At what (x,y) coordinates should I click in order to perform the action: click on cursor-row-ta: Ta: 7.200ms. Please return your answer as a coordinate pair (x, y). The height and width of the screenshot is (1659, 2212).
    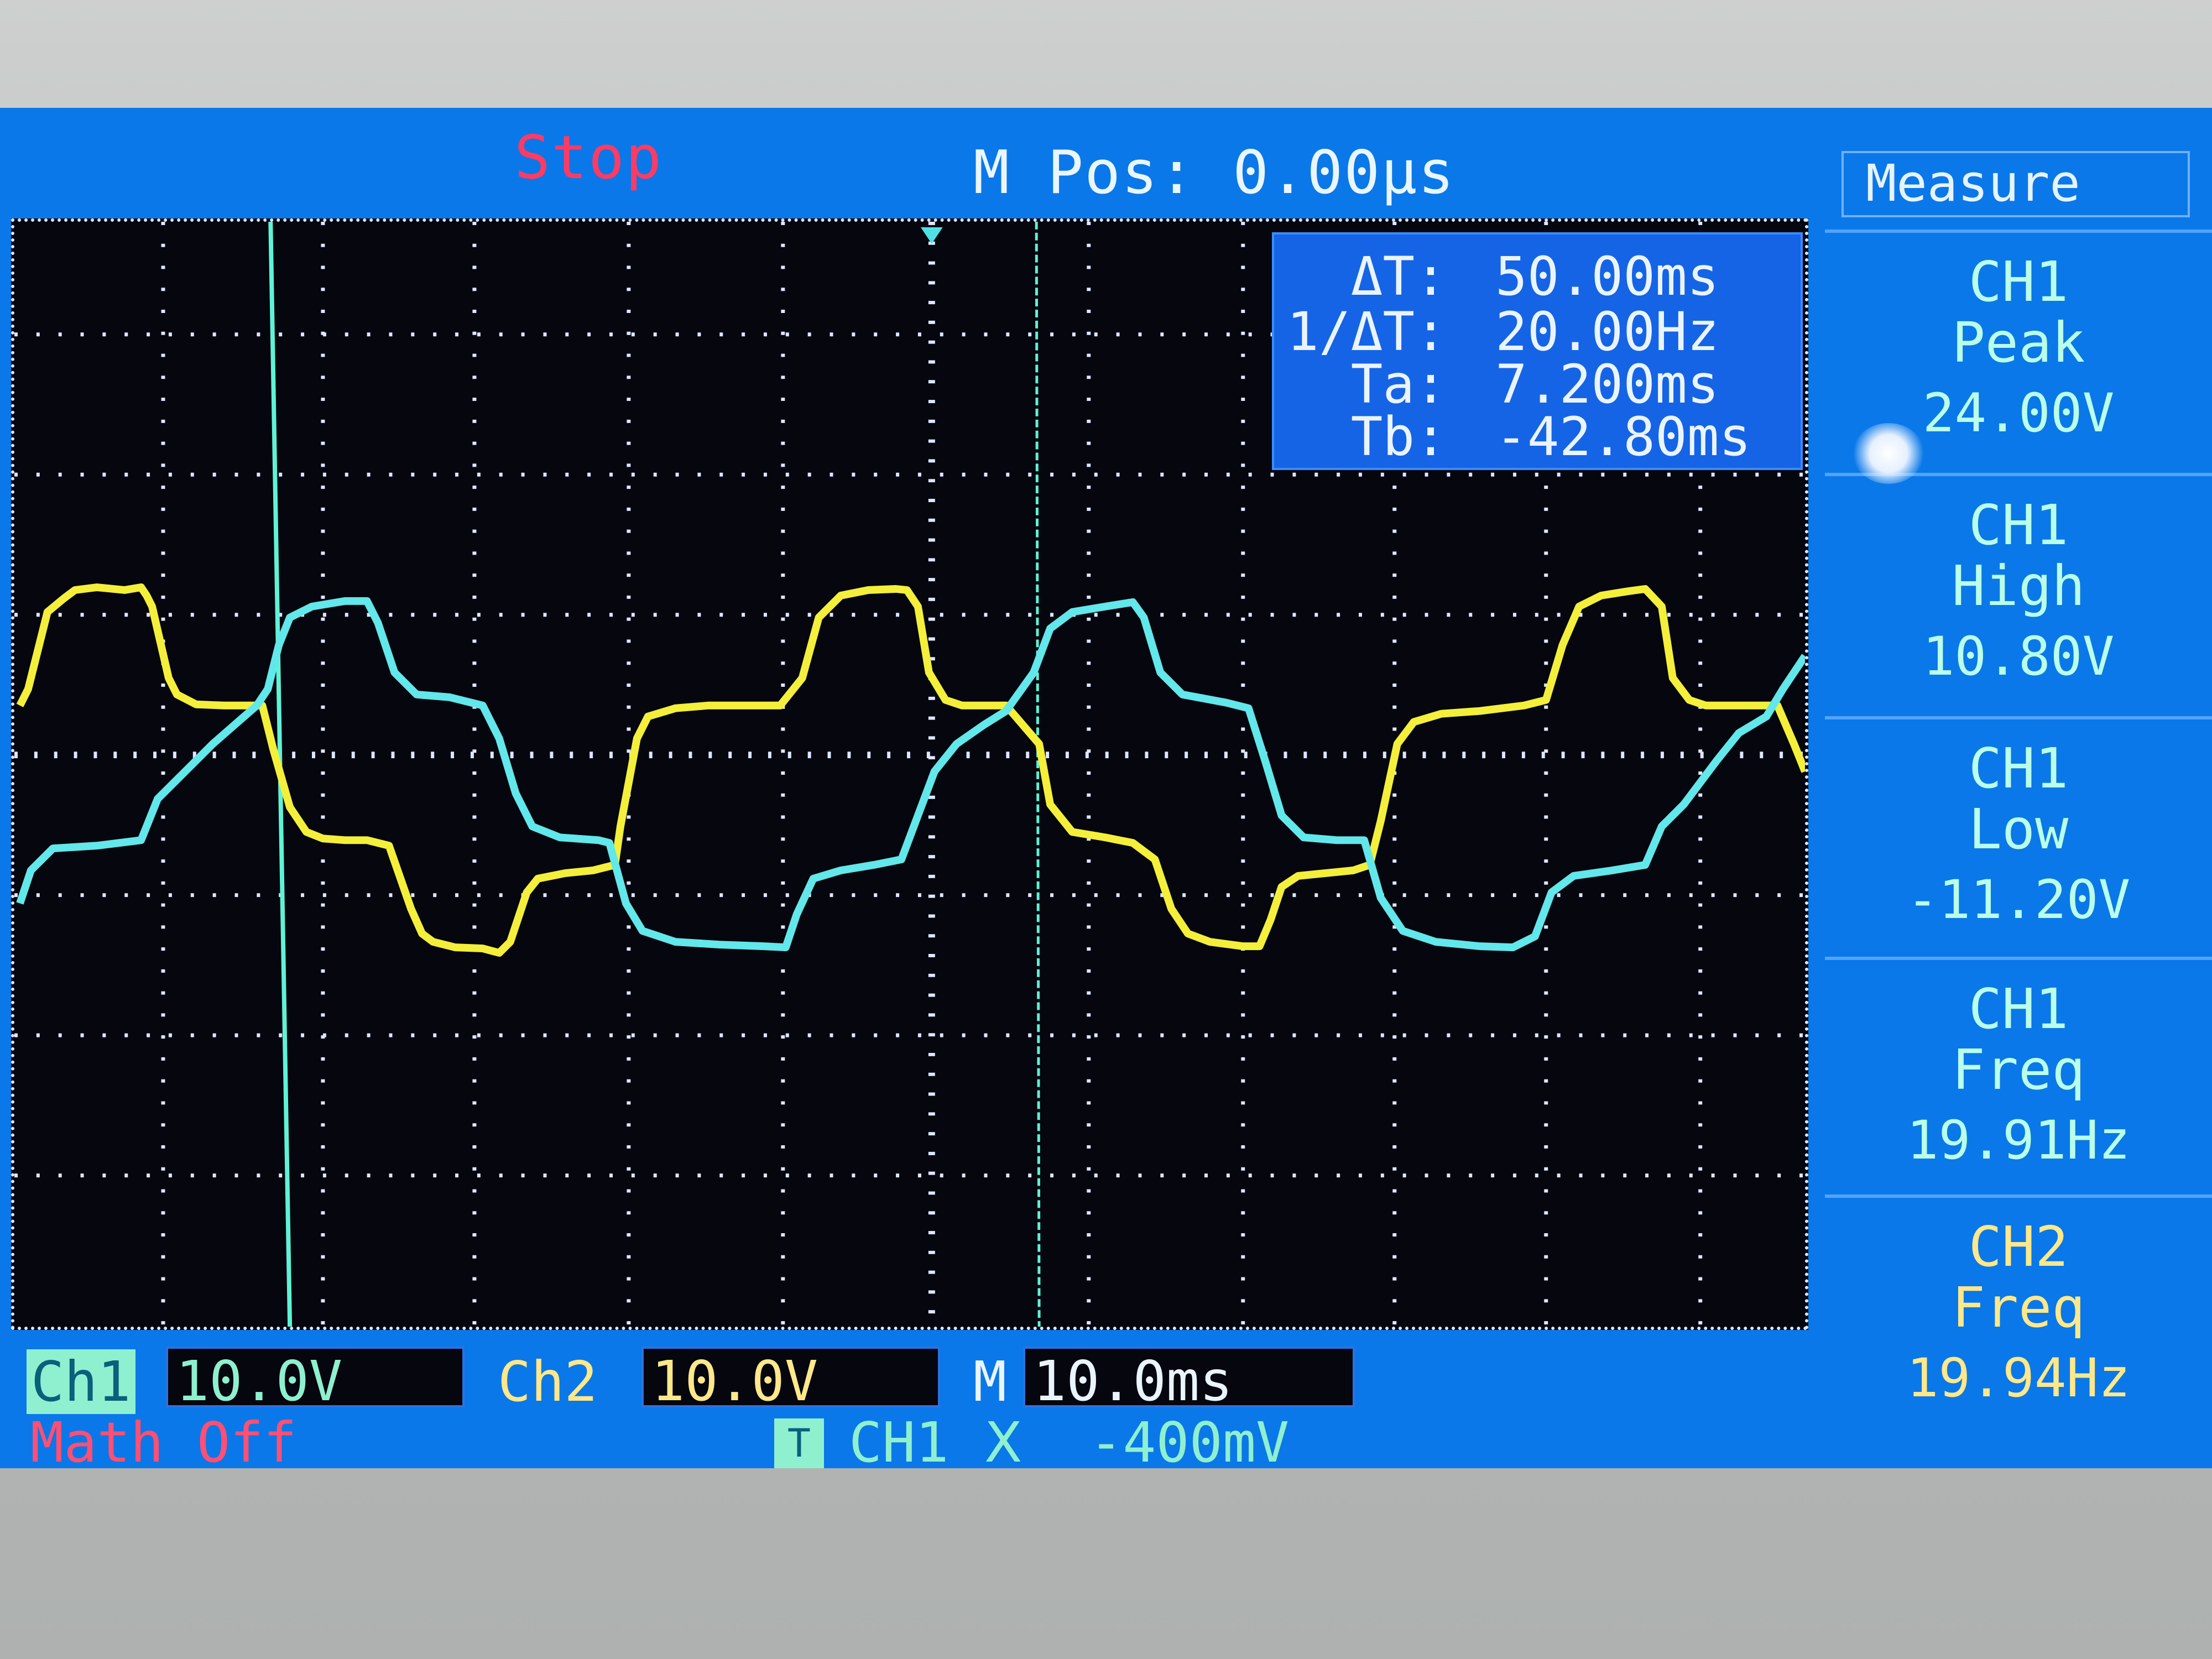
    Looking at the image, I should click on (1537, 384).